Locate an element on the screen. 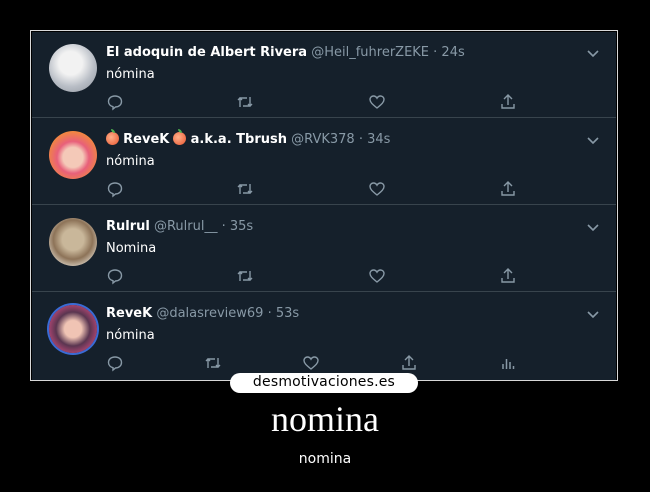 The height and width of the screenshot is (492, 650). brand-text: desmotivaciones.es is located at coordinates (324, 382).